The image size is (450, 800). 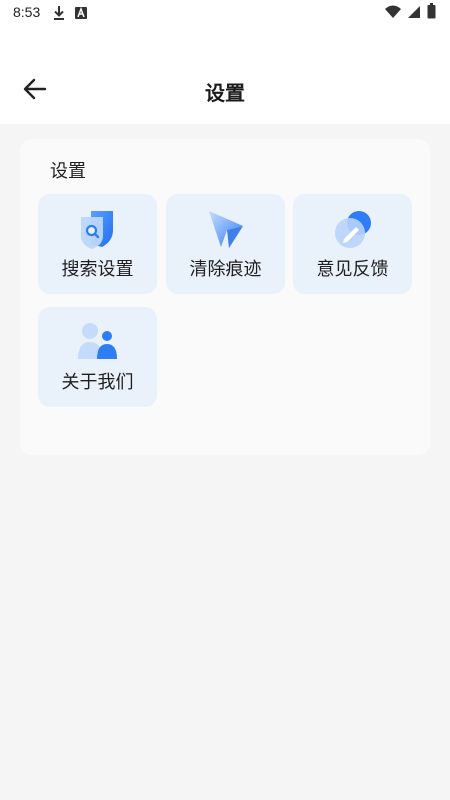 I want to click on battery-icon, so click(x=431, y=13).